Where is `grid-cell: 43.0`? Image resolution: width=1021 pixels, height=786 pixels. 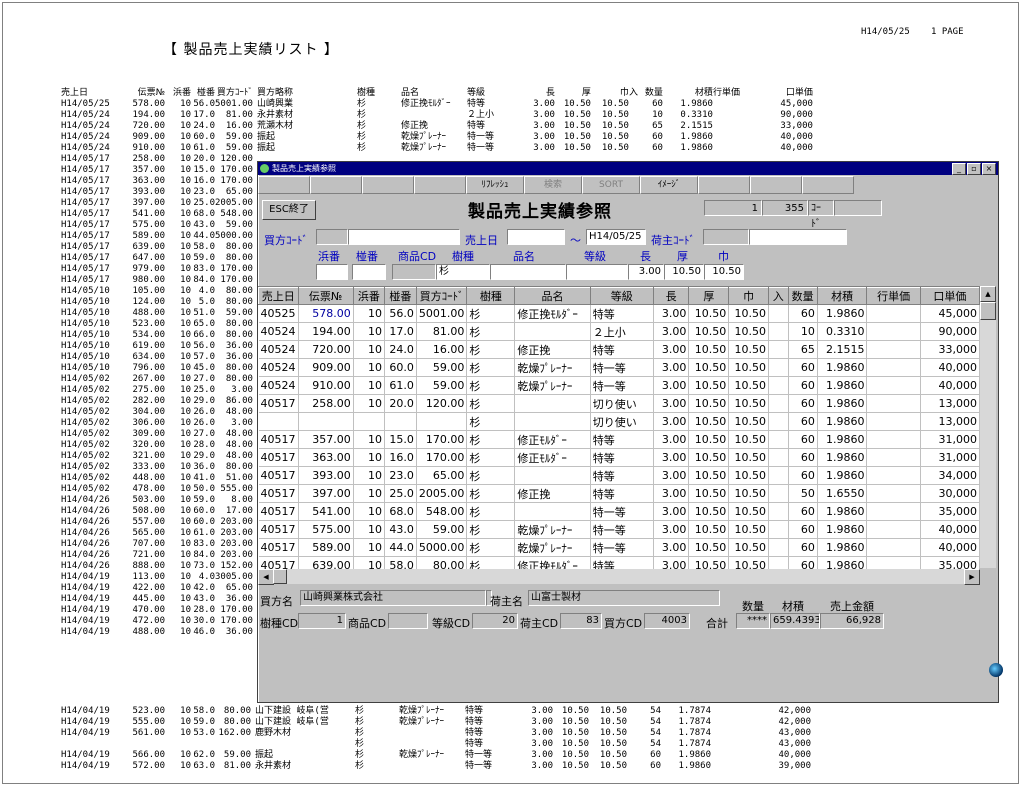
grid-cell: 43.0 is located at coordinates (400, 529).